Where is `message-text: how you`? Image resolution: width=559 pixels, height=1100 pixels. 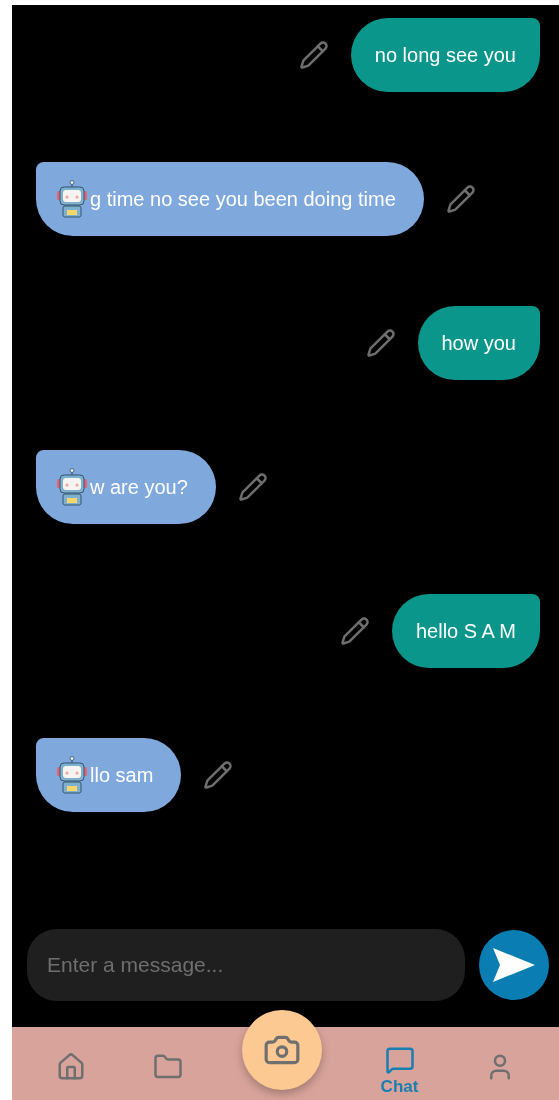 message-text: how you is located at coordinates (478, 343).